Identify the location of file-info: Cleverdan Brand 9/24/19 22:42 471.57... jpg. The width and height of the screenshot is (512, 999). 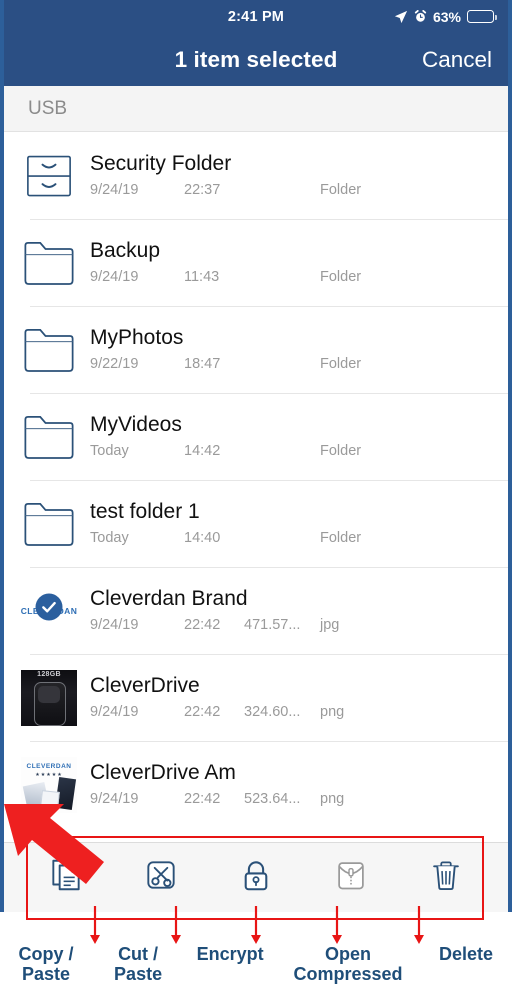
(292, 610).